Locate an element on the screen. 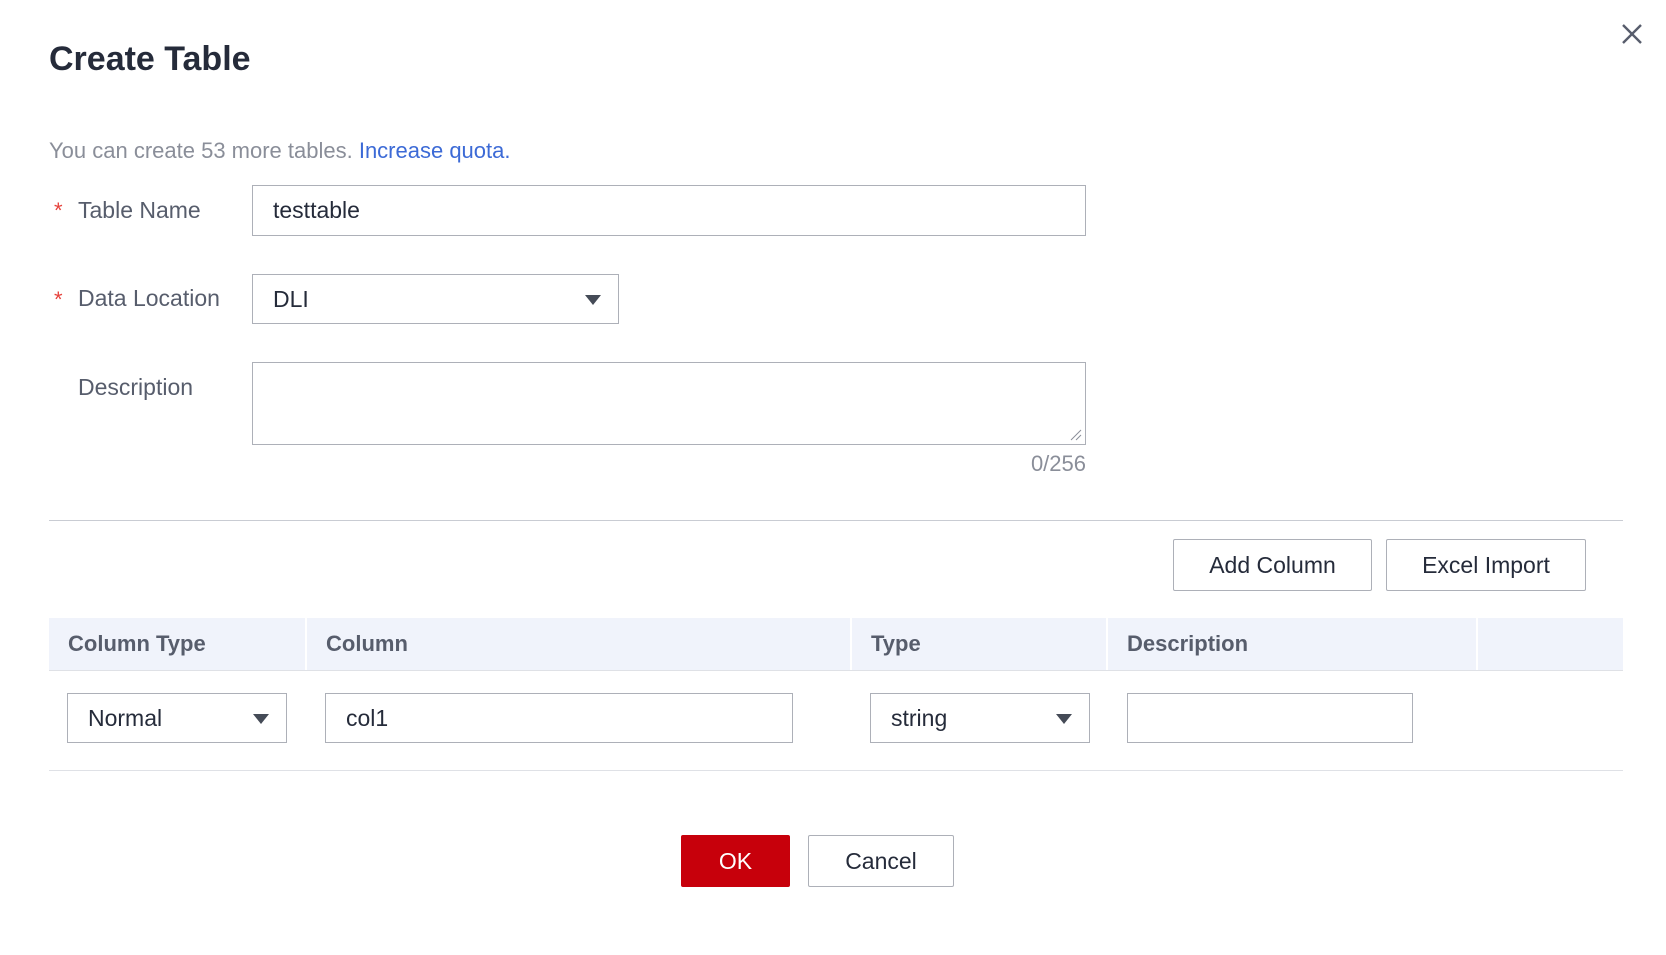  data-location-select: DLI is located at coordinates (435, 299).